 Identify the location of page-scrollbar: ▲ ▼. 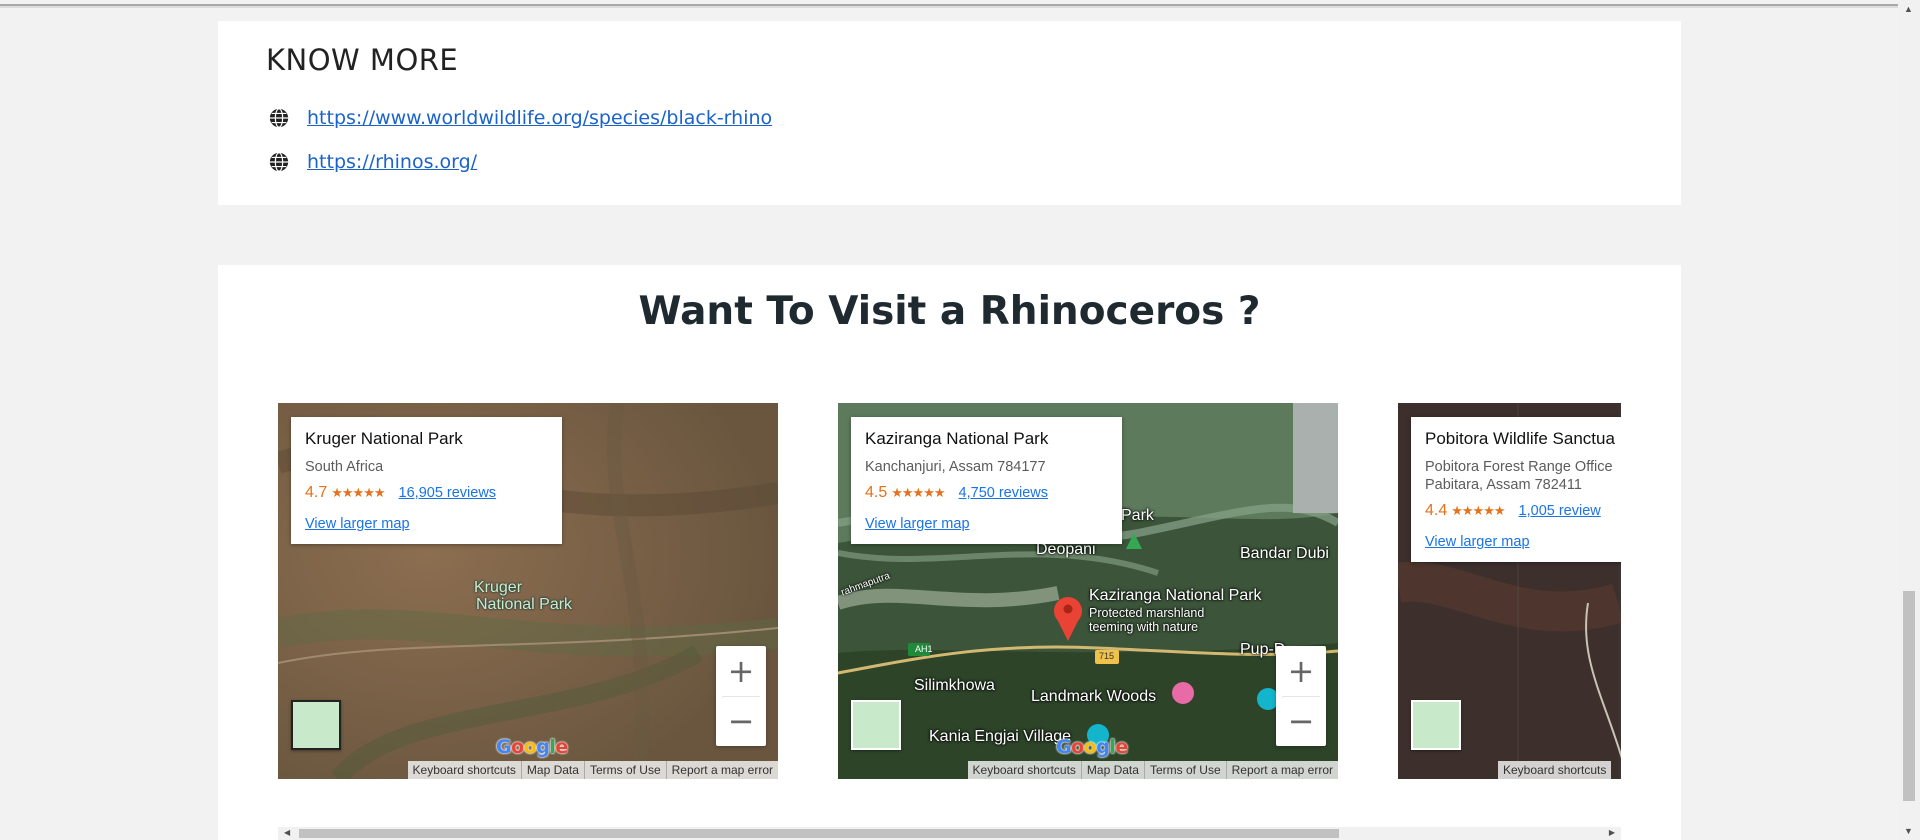
(1909, 420).